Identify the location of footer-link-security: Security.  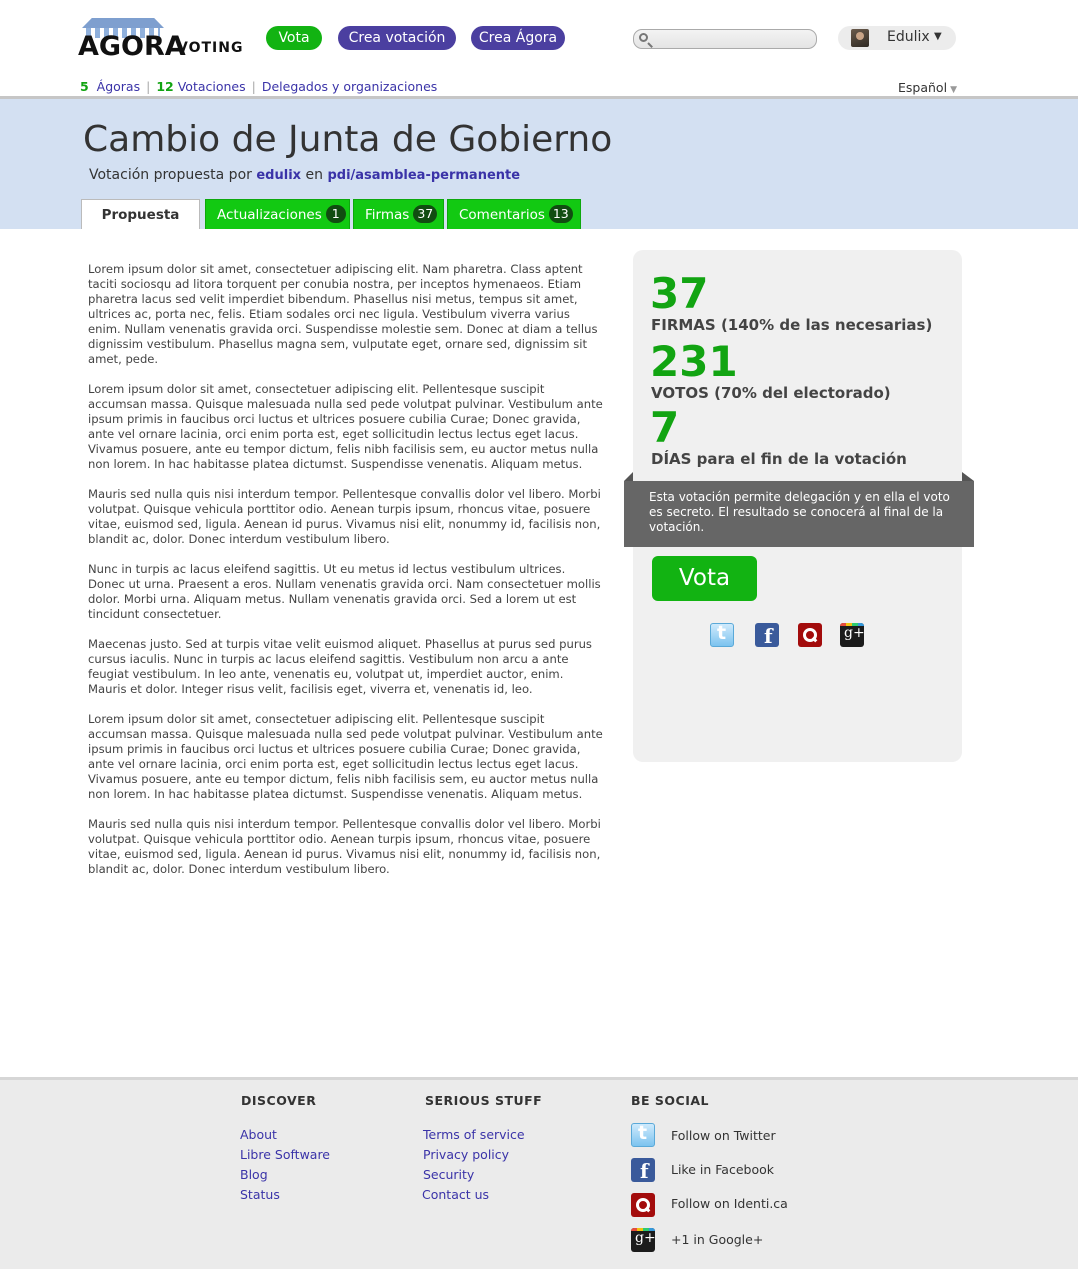
(448, 1174).